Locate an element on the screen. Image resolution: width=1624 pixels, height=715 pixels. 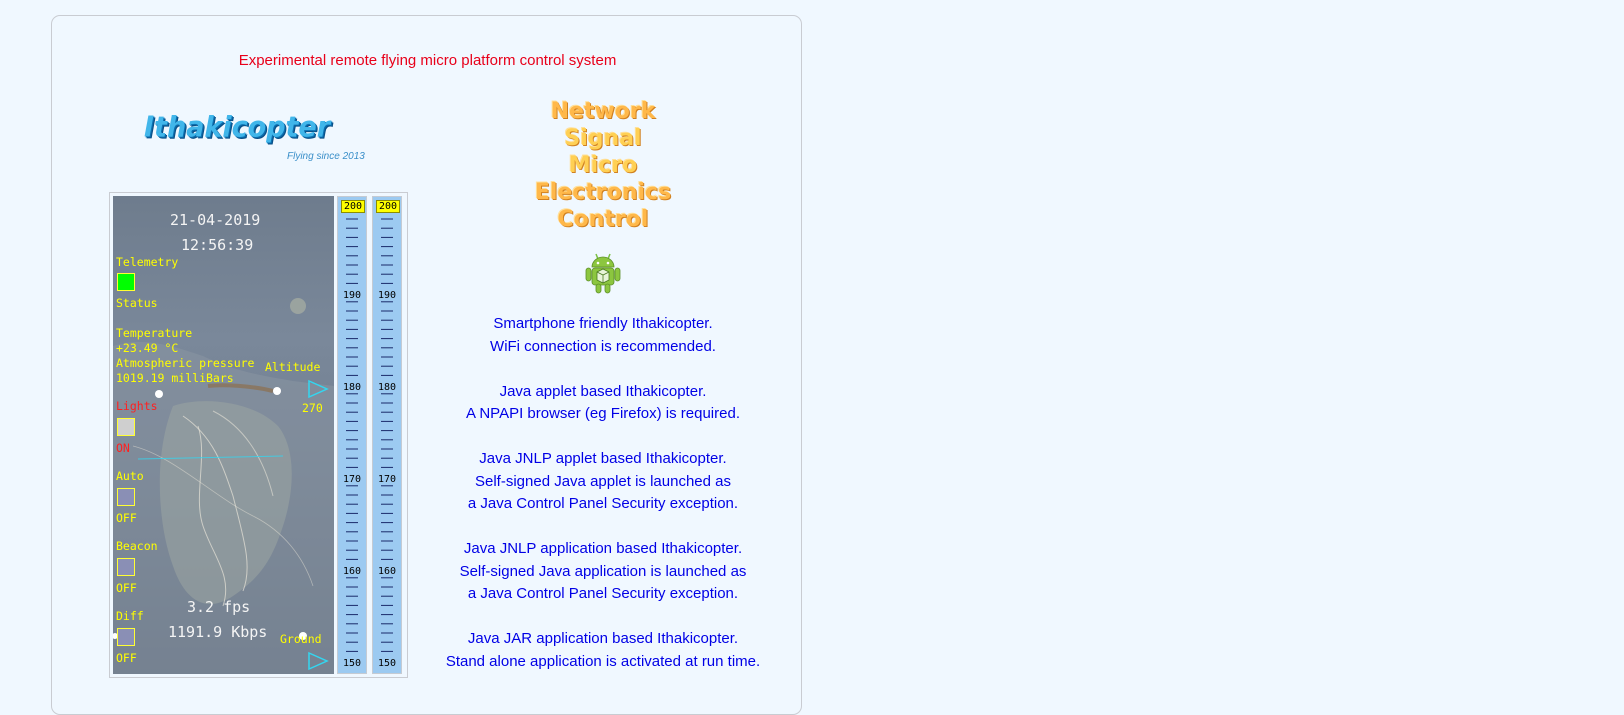
bitrate-readout: 1191.9 Kbps is located at coordinates (218, 632).